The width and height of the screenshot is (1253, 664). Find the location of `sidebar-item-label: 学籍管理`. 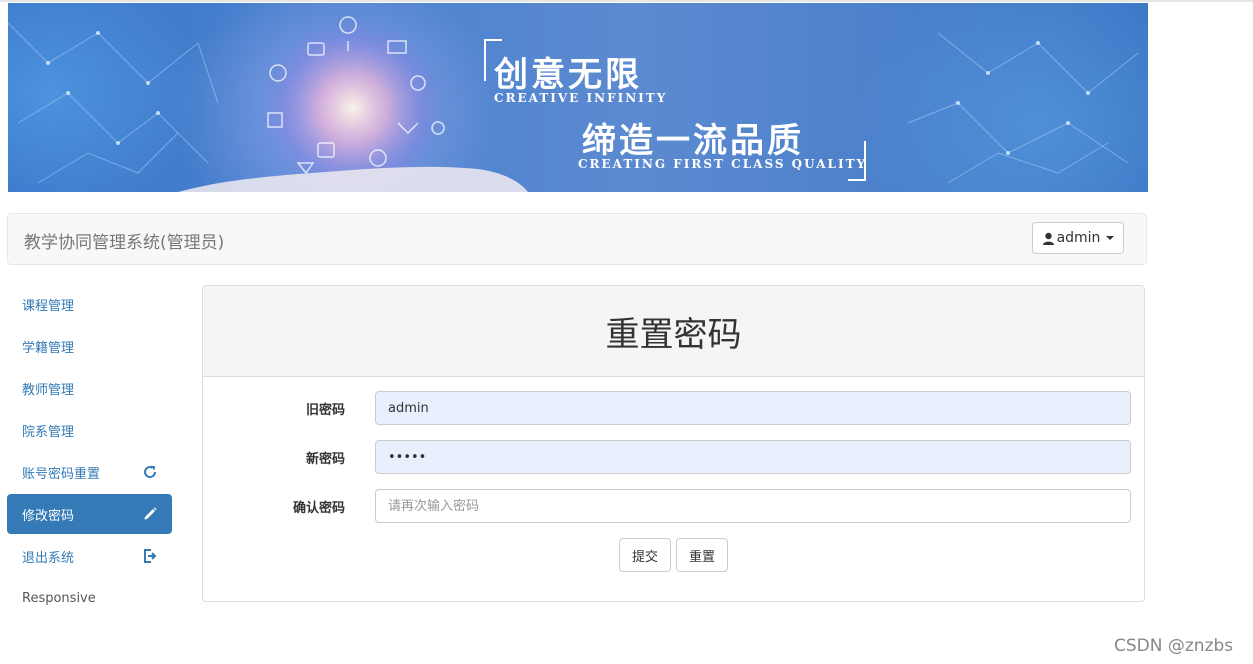

sidebar-item-label: 学籍管理 is located at coordinates (48, 348).